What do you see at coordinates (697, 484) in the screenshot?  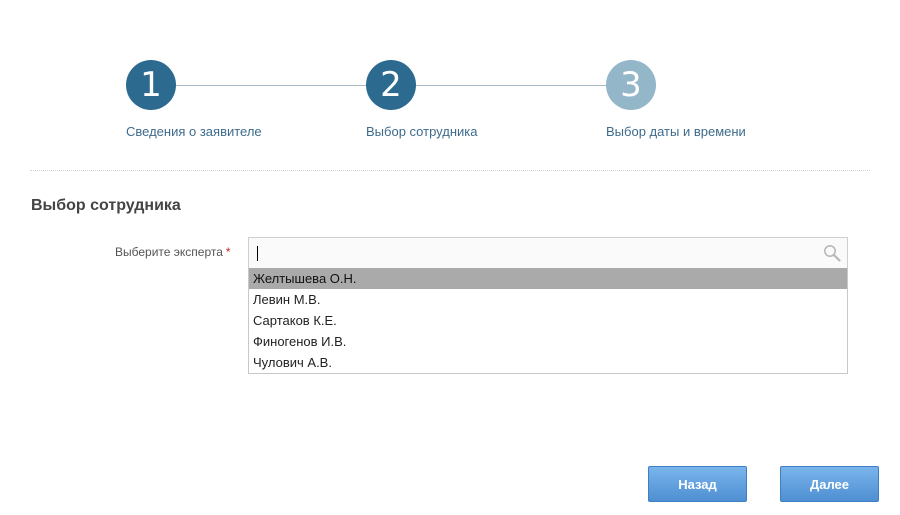 I see `back-button: Назад` at bounding box center [697, 484].